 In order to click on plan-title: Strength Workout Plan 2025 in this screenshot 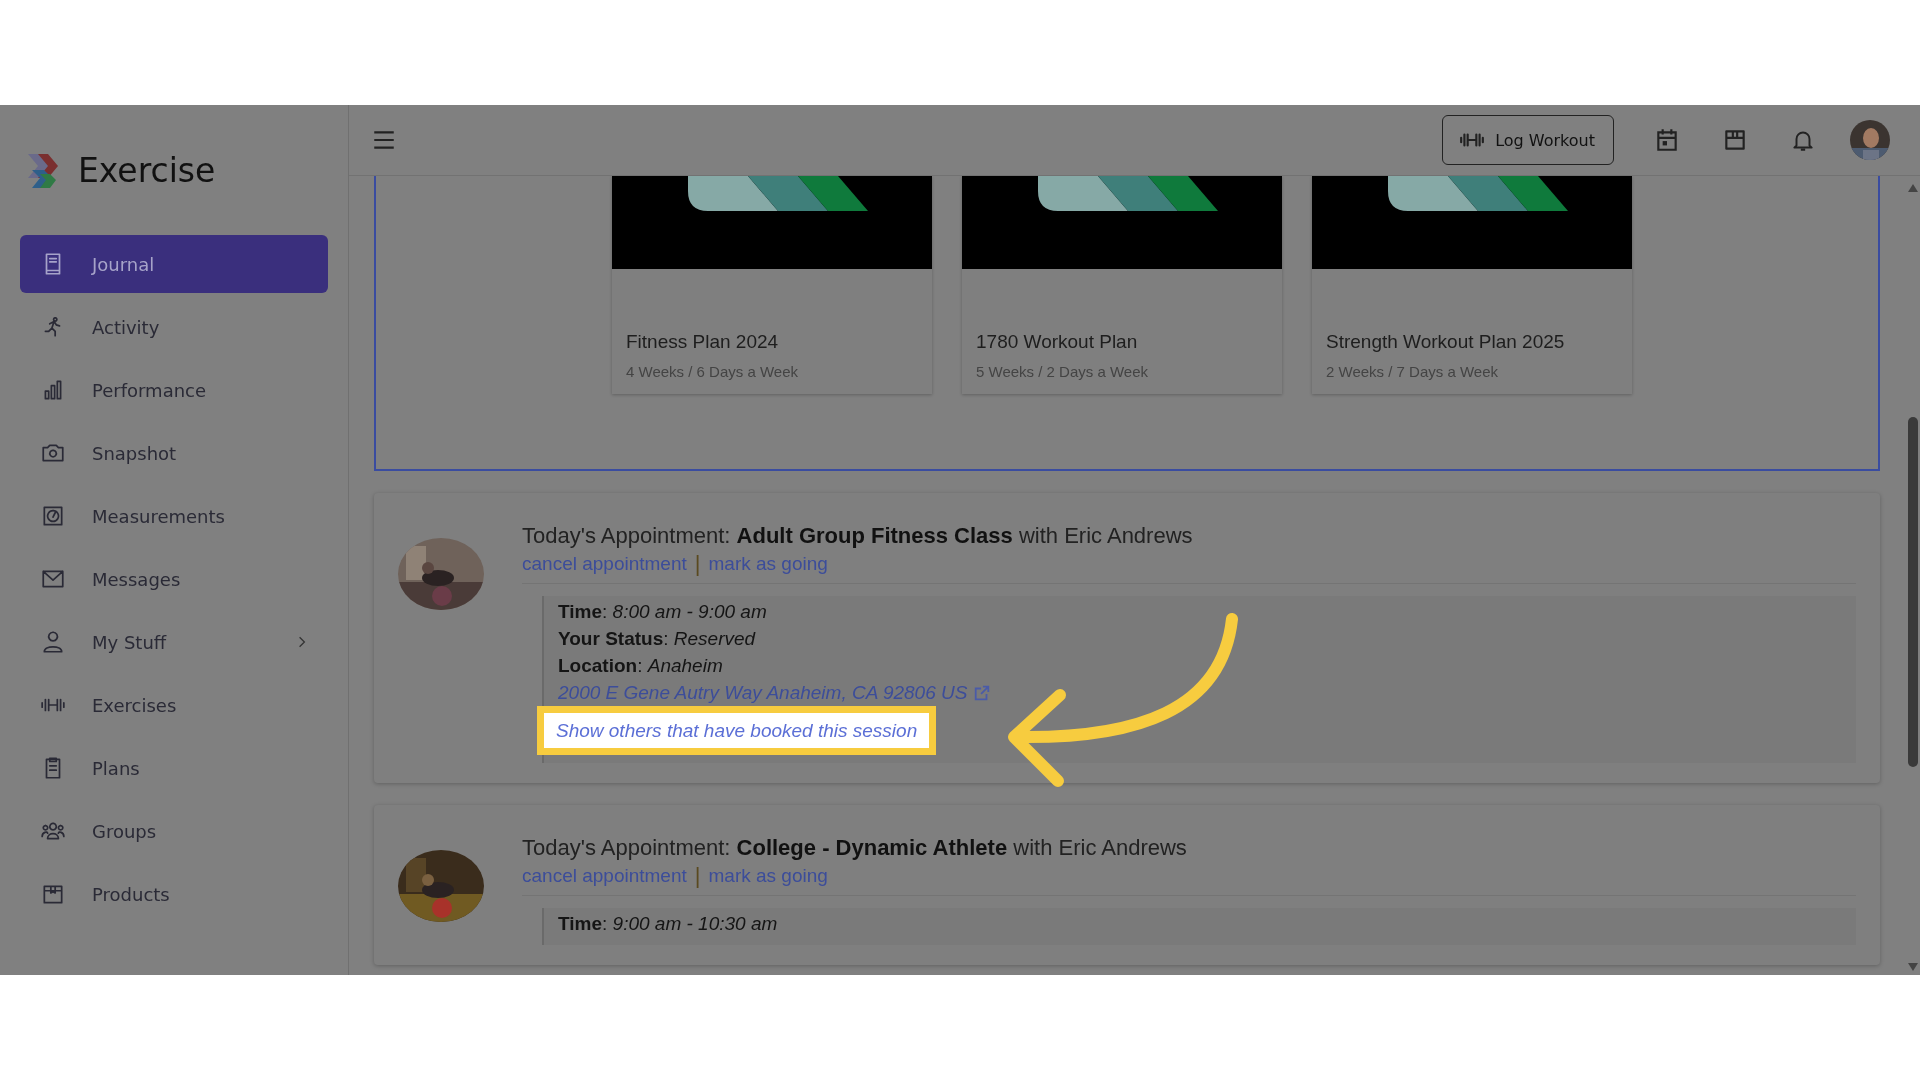, I will do `click(1446, 342)`.